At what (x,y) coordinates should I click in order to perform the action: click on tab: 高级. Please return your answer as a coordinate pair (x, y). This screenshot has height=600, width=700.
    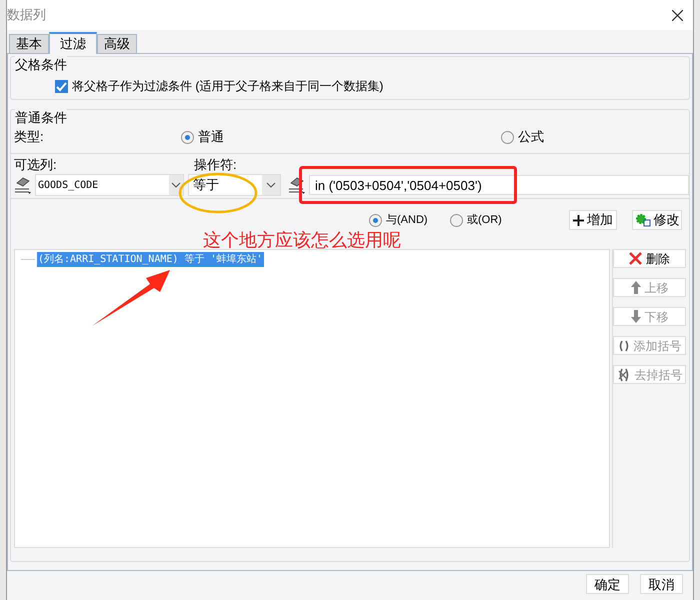
    Looking at the image, I should click on (117, 43).